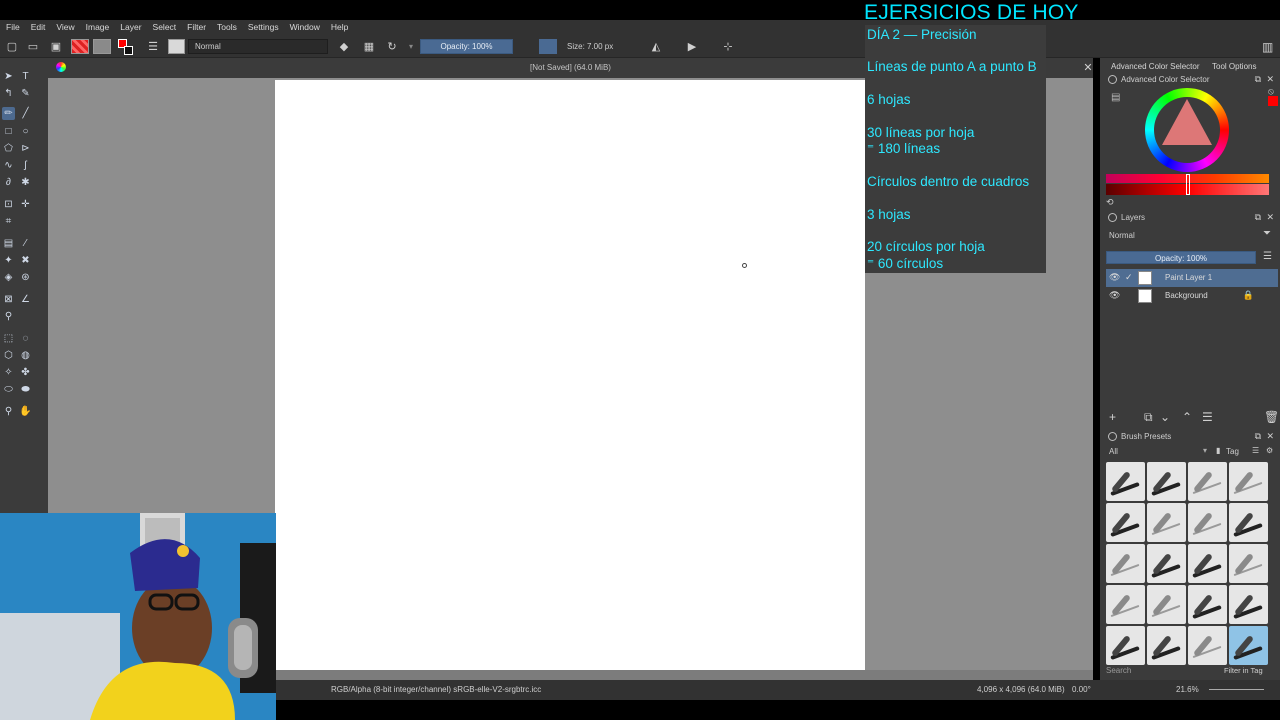  I want to click on active-check-icon: ✓, so click(1129, 277).